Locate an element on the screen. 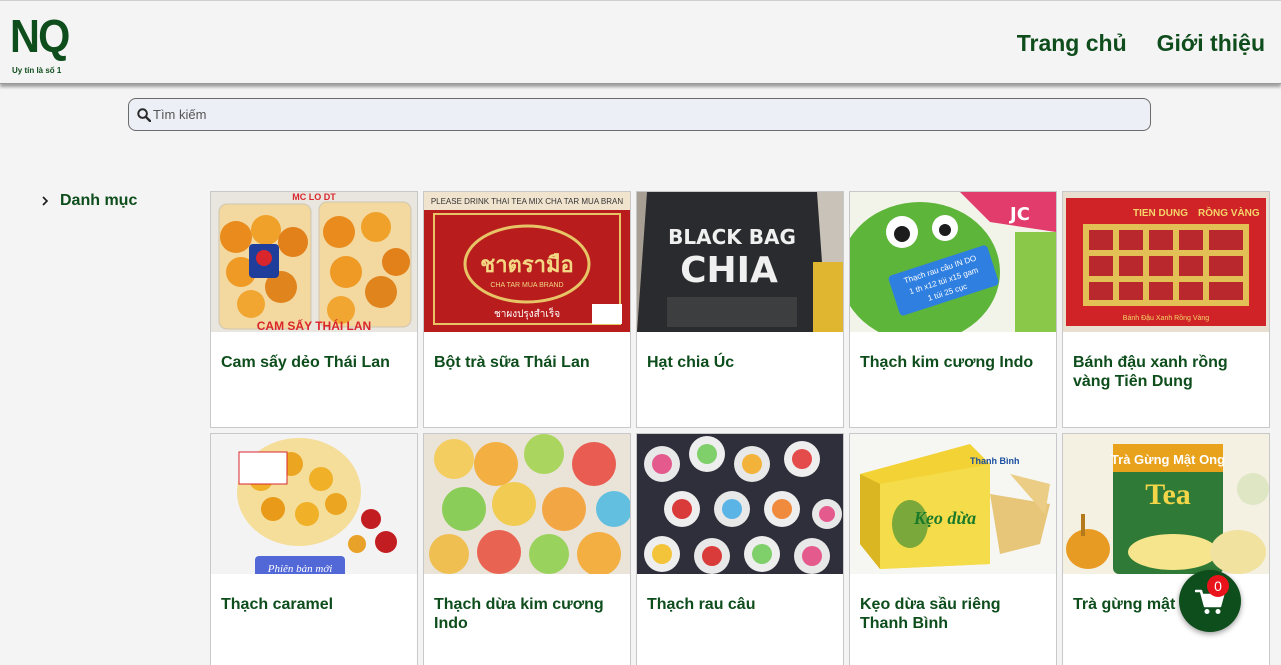  category-toggle: Danh mục is located at coordinates (88, 201).